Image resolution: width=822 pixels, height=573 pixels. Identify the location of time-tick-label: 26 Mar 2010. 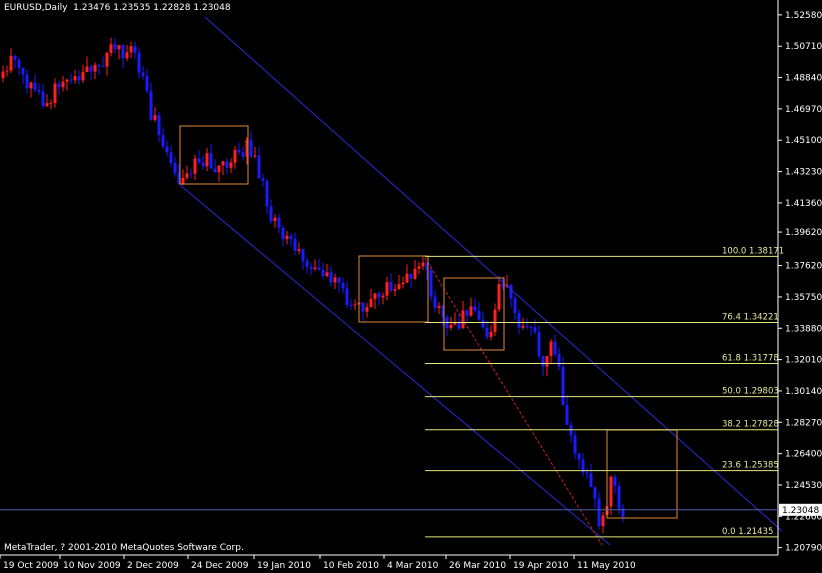
(477, 566).